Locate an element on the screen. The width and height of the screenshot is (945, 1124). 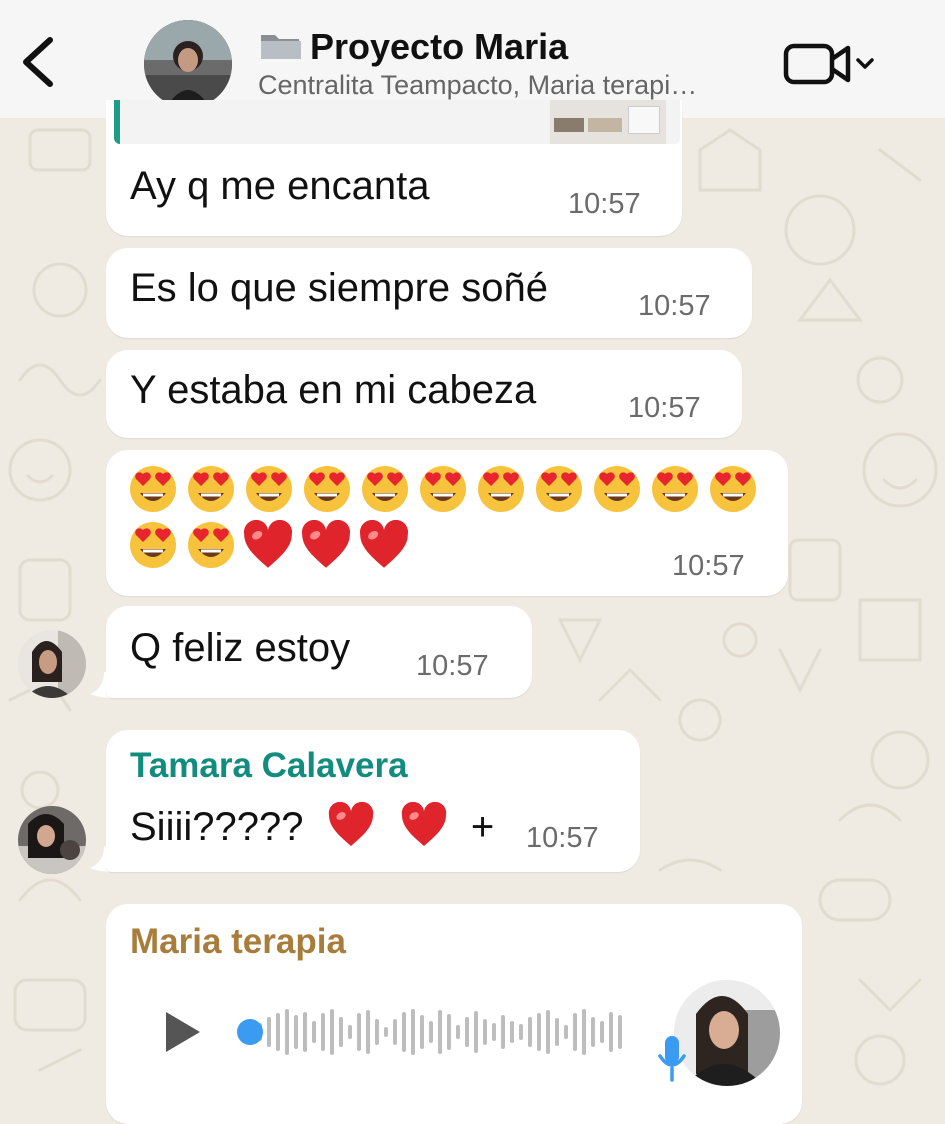
link-preview-bubble: Ay q me encanta 10:57 is located at coordinates (394, 168).